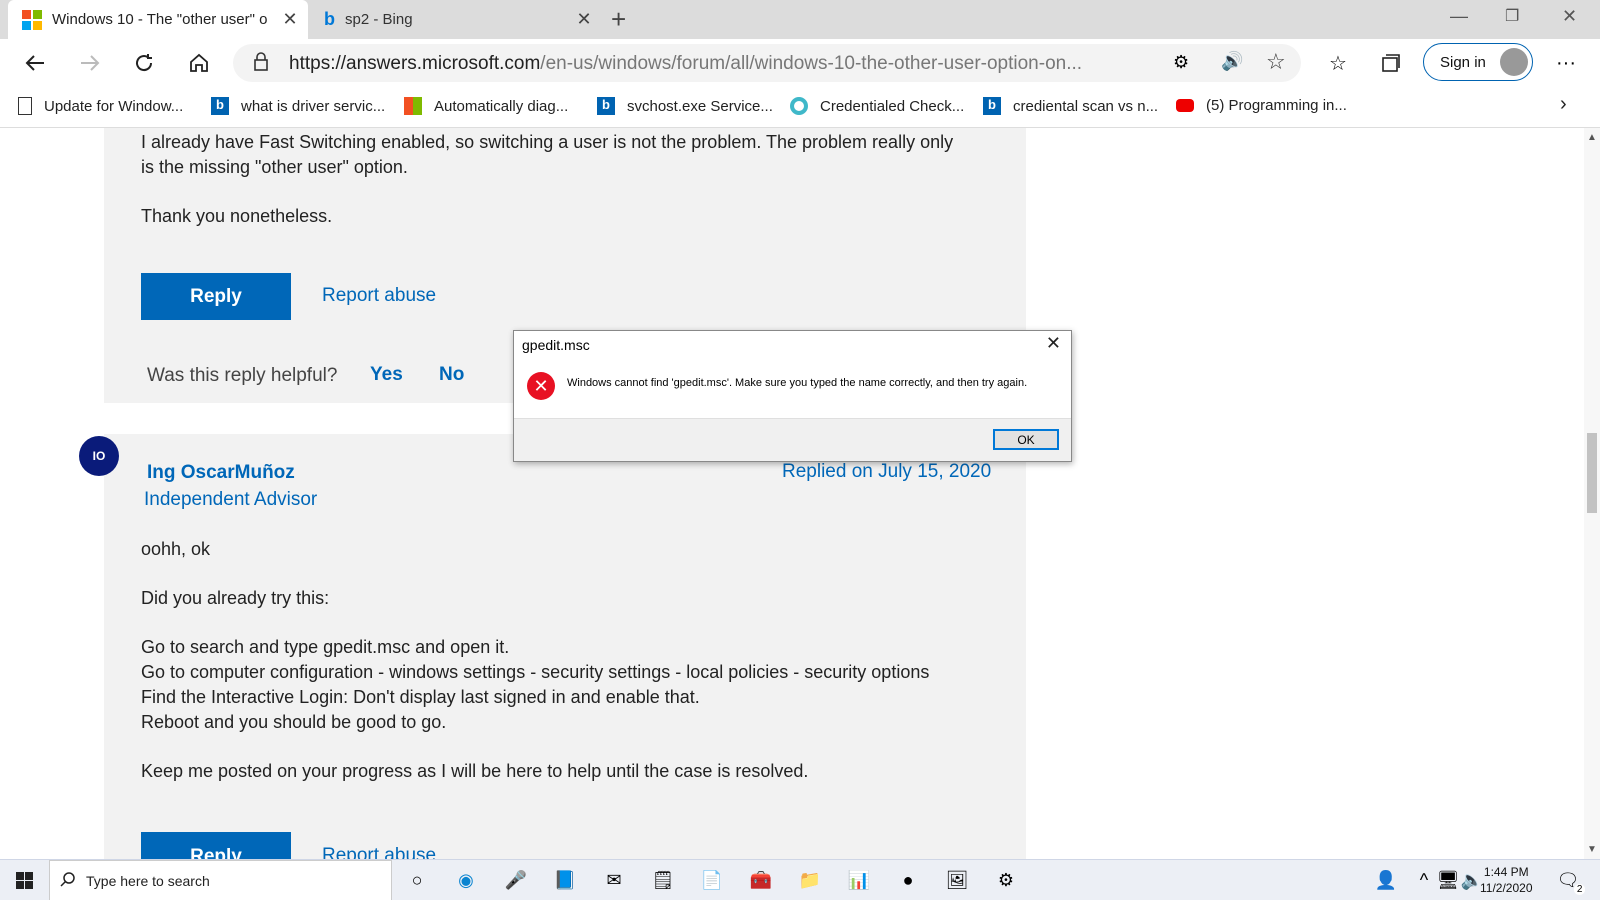  I want to click on favorite-star-icon: ☆, so click(1276, 62).